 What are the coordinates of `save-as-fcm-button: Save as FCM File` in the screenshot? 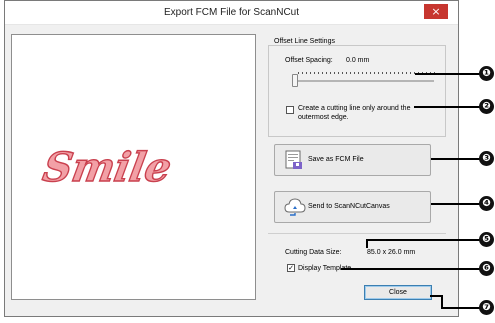 It's located at (352, 160).